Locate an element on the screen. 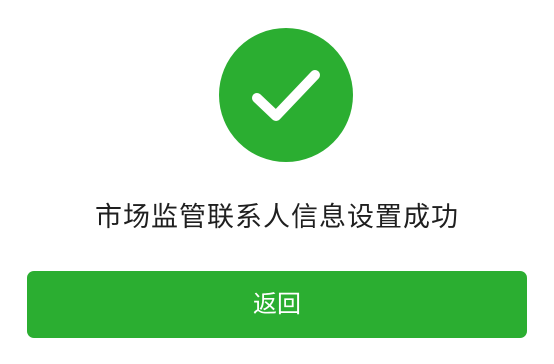 The height and width of the screenshot is (364, 554). success-status-circle is located at coordinates (286, 95).